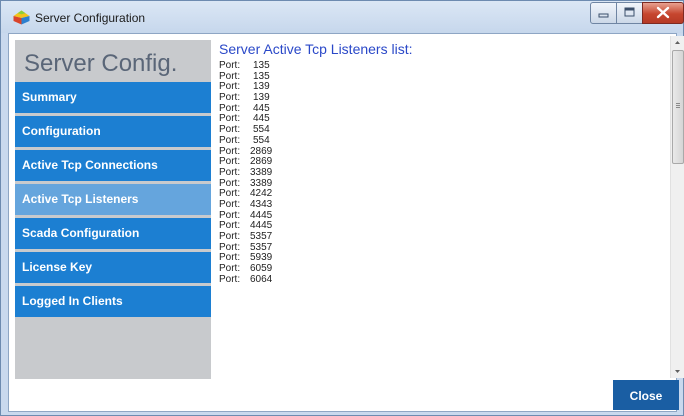 This screenshot has width=684, height=416. I want to click on scroll-up-arrow-icon, so click(677, 42).